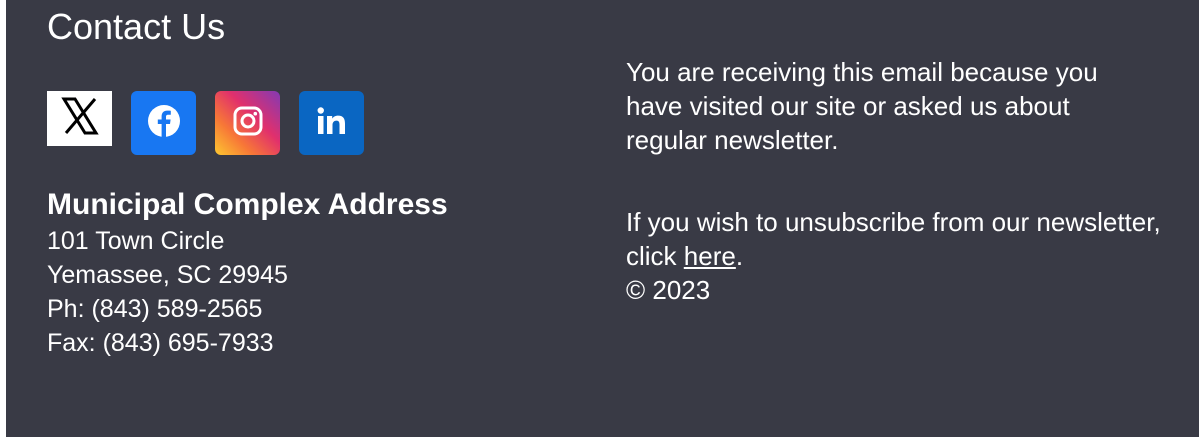  Describe the element at coordinates (136, 241) in the screenshot. I see `address-street: 101 Town Circle` at that location.